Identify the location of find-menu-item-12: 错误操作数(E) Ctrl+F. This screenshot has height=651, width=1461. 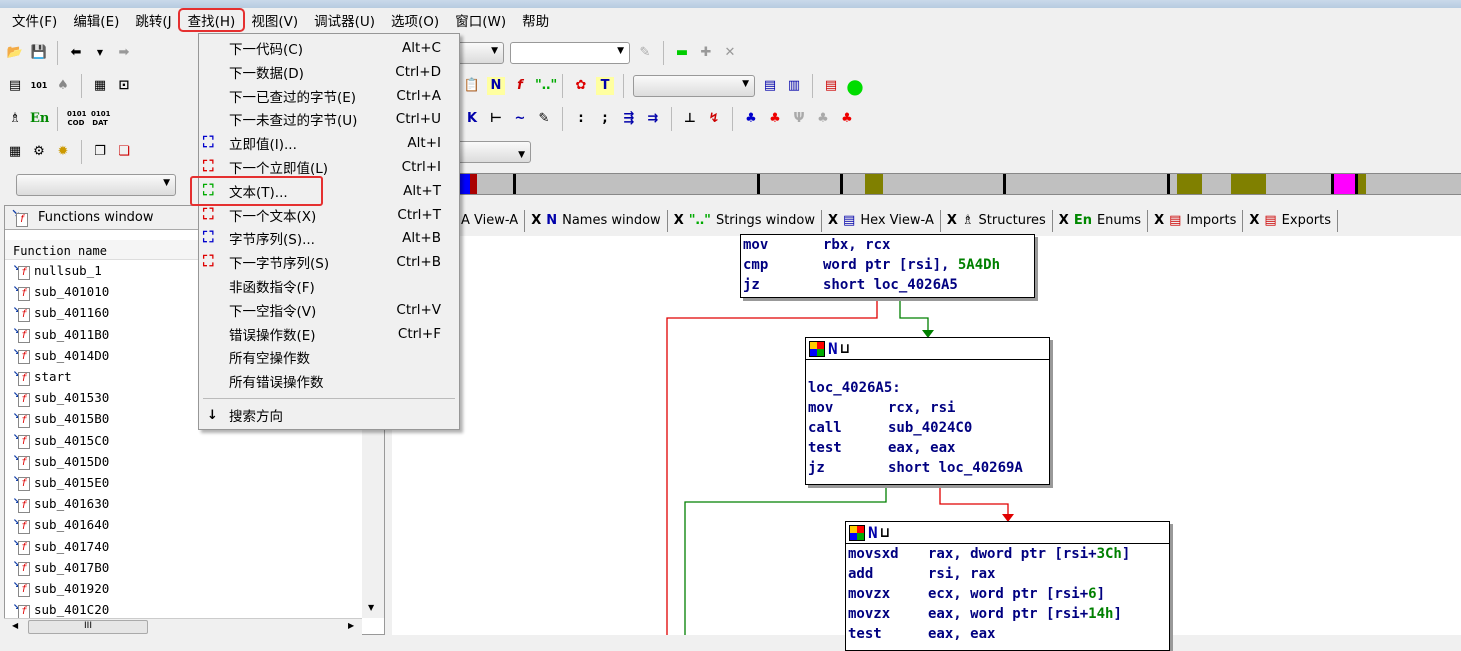
(329, 334).